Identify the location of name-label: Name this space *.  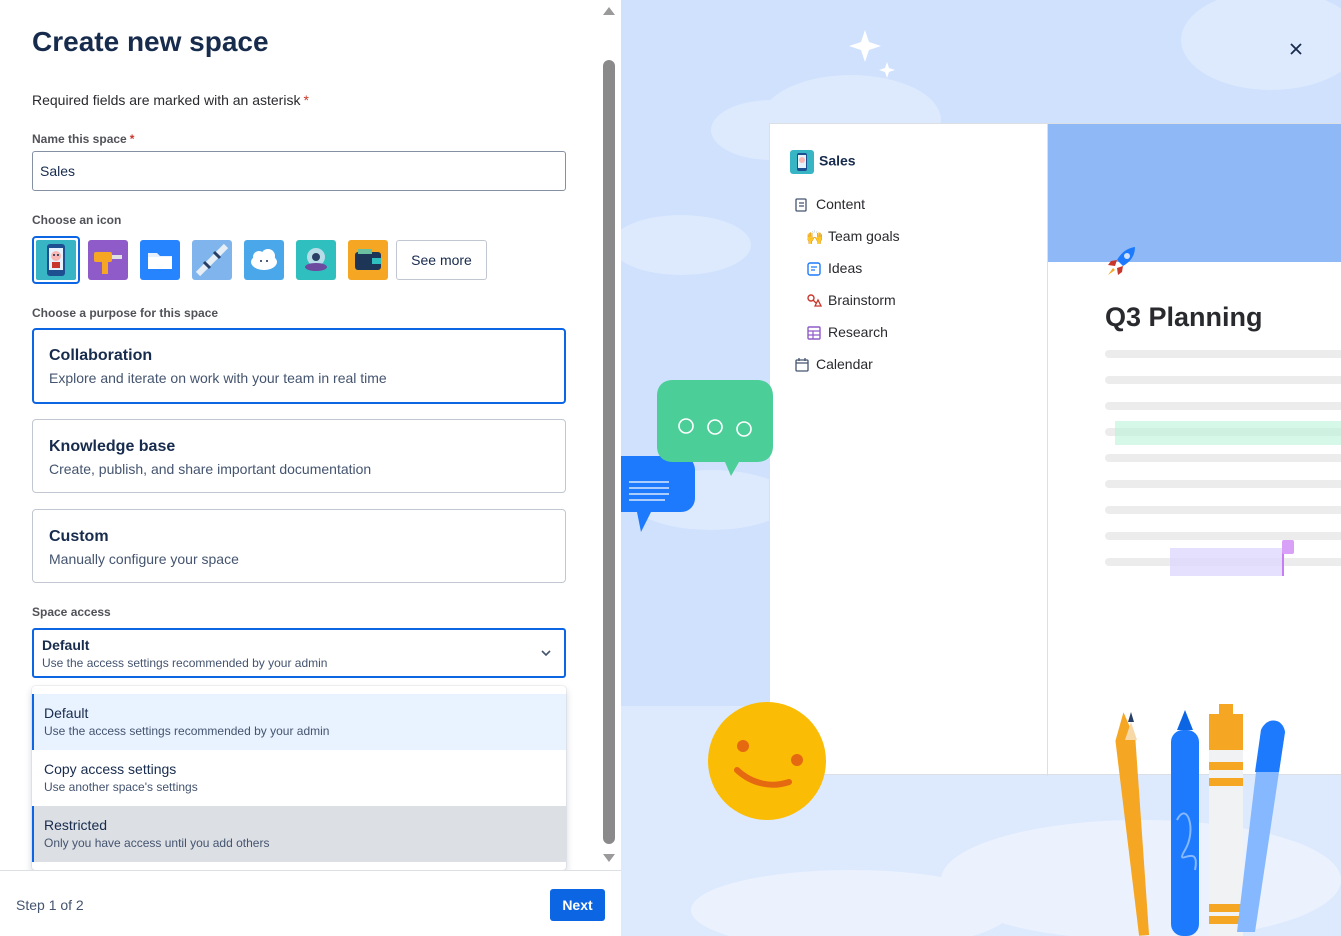
(83, 139).